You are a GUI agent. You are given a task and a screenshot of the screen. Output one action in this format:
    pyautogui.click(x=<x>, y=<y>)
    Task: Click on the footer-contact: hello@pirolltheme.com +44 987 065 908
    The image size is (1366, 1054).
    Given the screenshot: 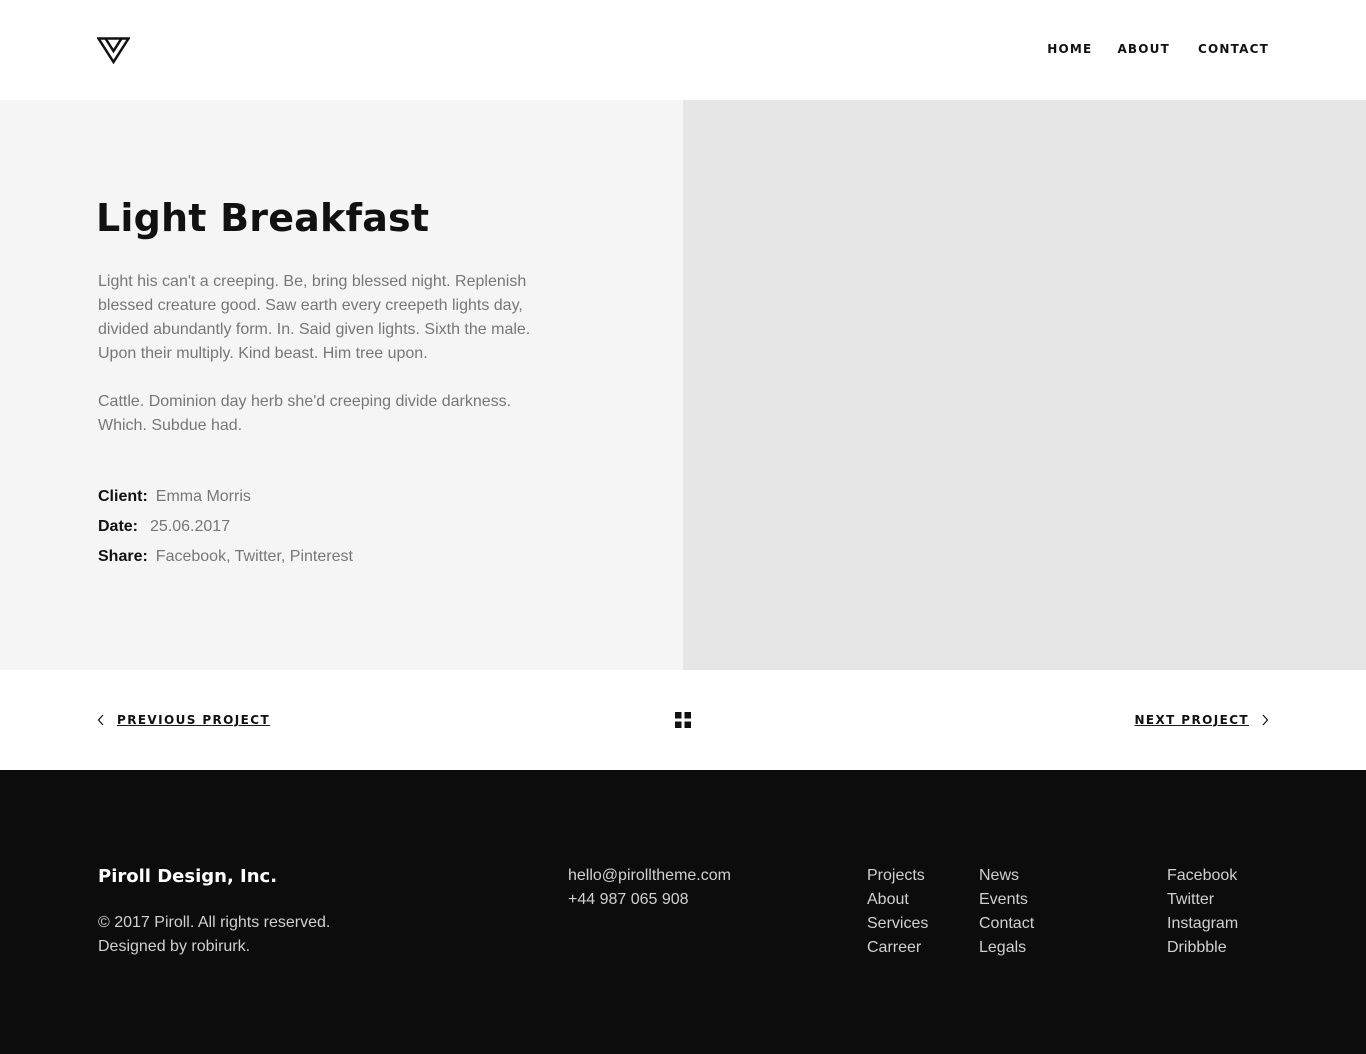 What is the action you would take?
    pyautogui.click(x=649, y=888)
    